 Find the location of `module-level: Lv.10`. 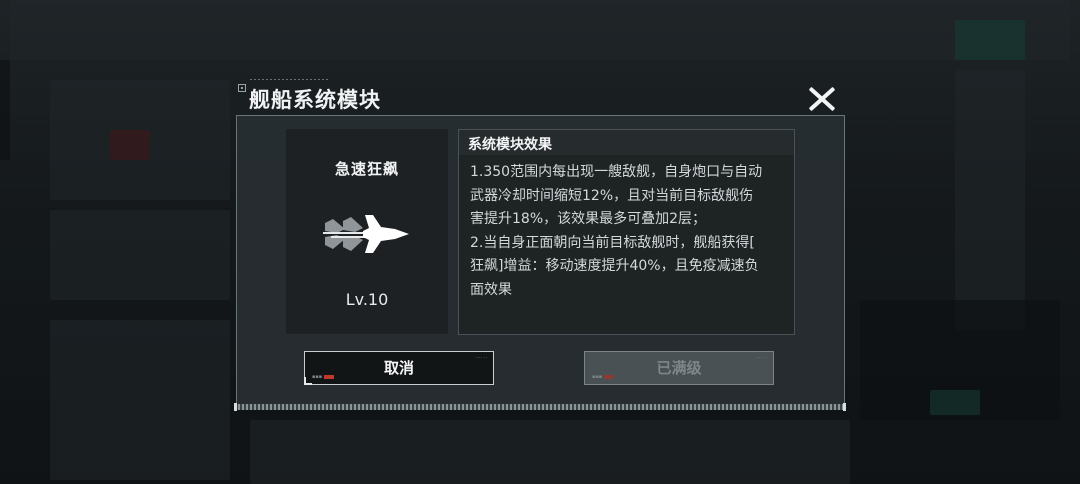

module-level: Lv.10 is located at coordinates (367, 299).